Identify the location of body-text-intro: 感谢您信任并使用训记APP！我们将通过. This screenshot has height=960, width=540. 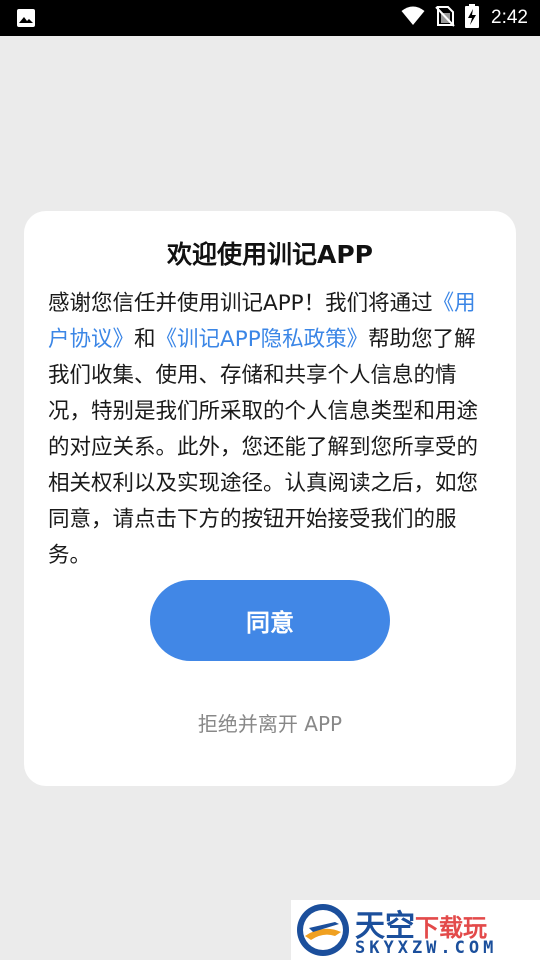
(240, 303).